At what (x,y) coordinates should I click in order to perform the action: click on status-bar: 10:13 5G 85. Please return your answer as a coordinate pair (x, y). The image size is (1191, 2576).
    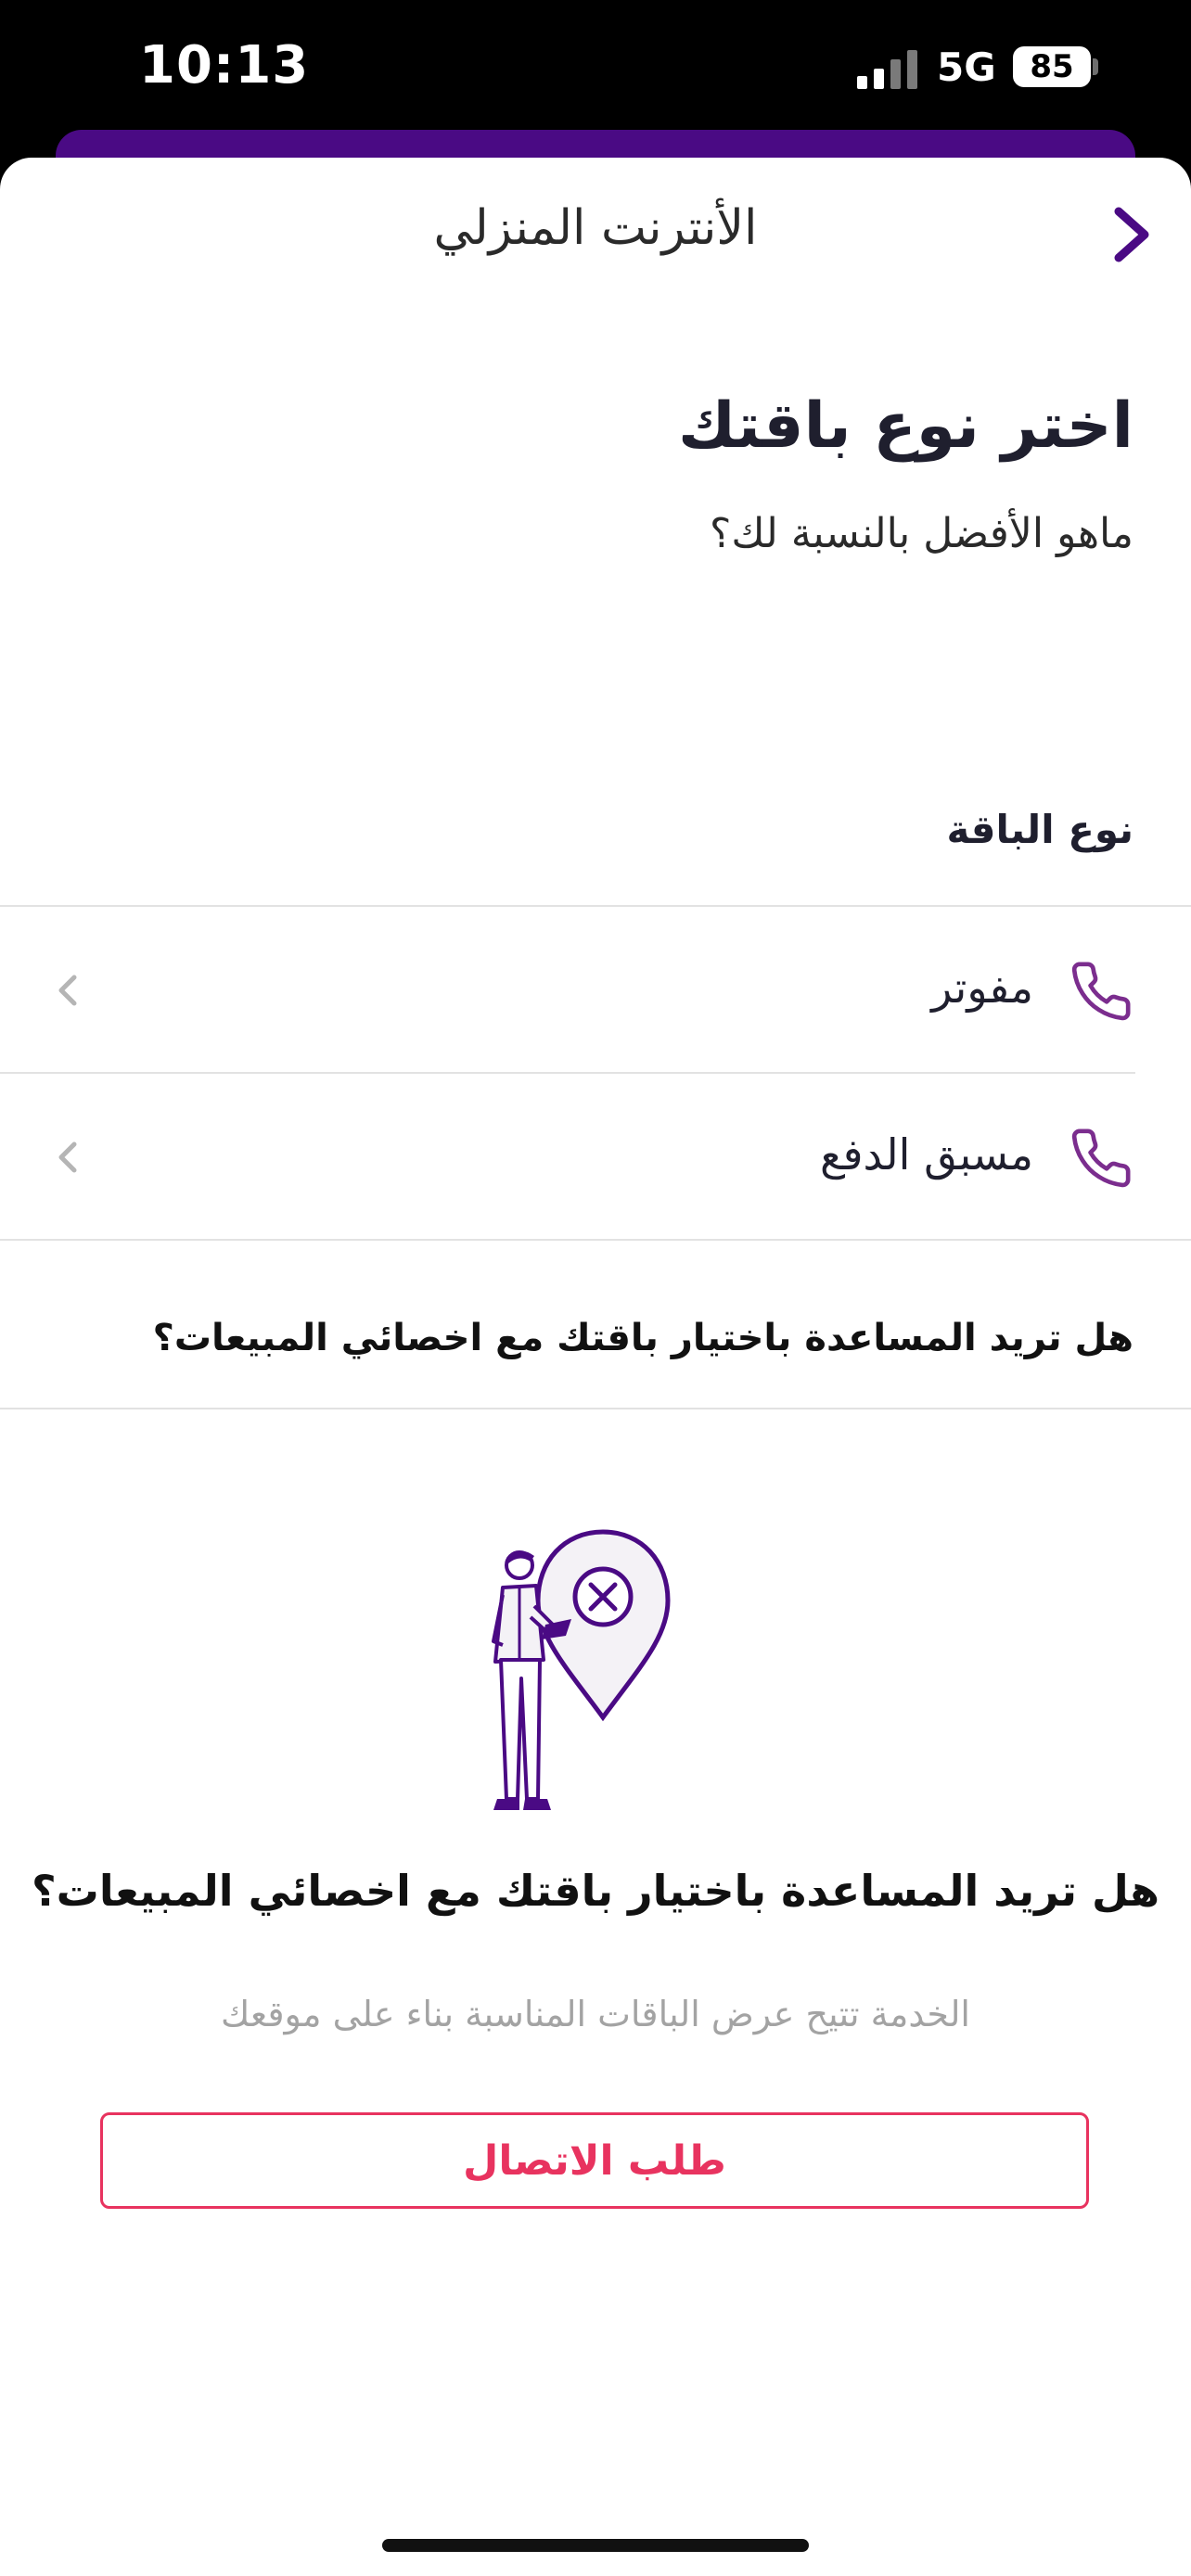
    Looking at the image, I should click on (595, 69).